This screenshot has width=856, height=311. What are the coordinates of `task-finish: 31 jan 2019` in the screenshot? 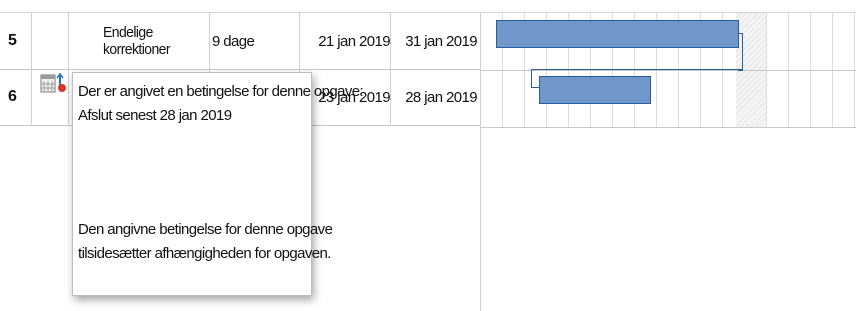 It's located at (434, 41).